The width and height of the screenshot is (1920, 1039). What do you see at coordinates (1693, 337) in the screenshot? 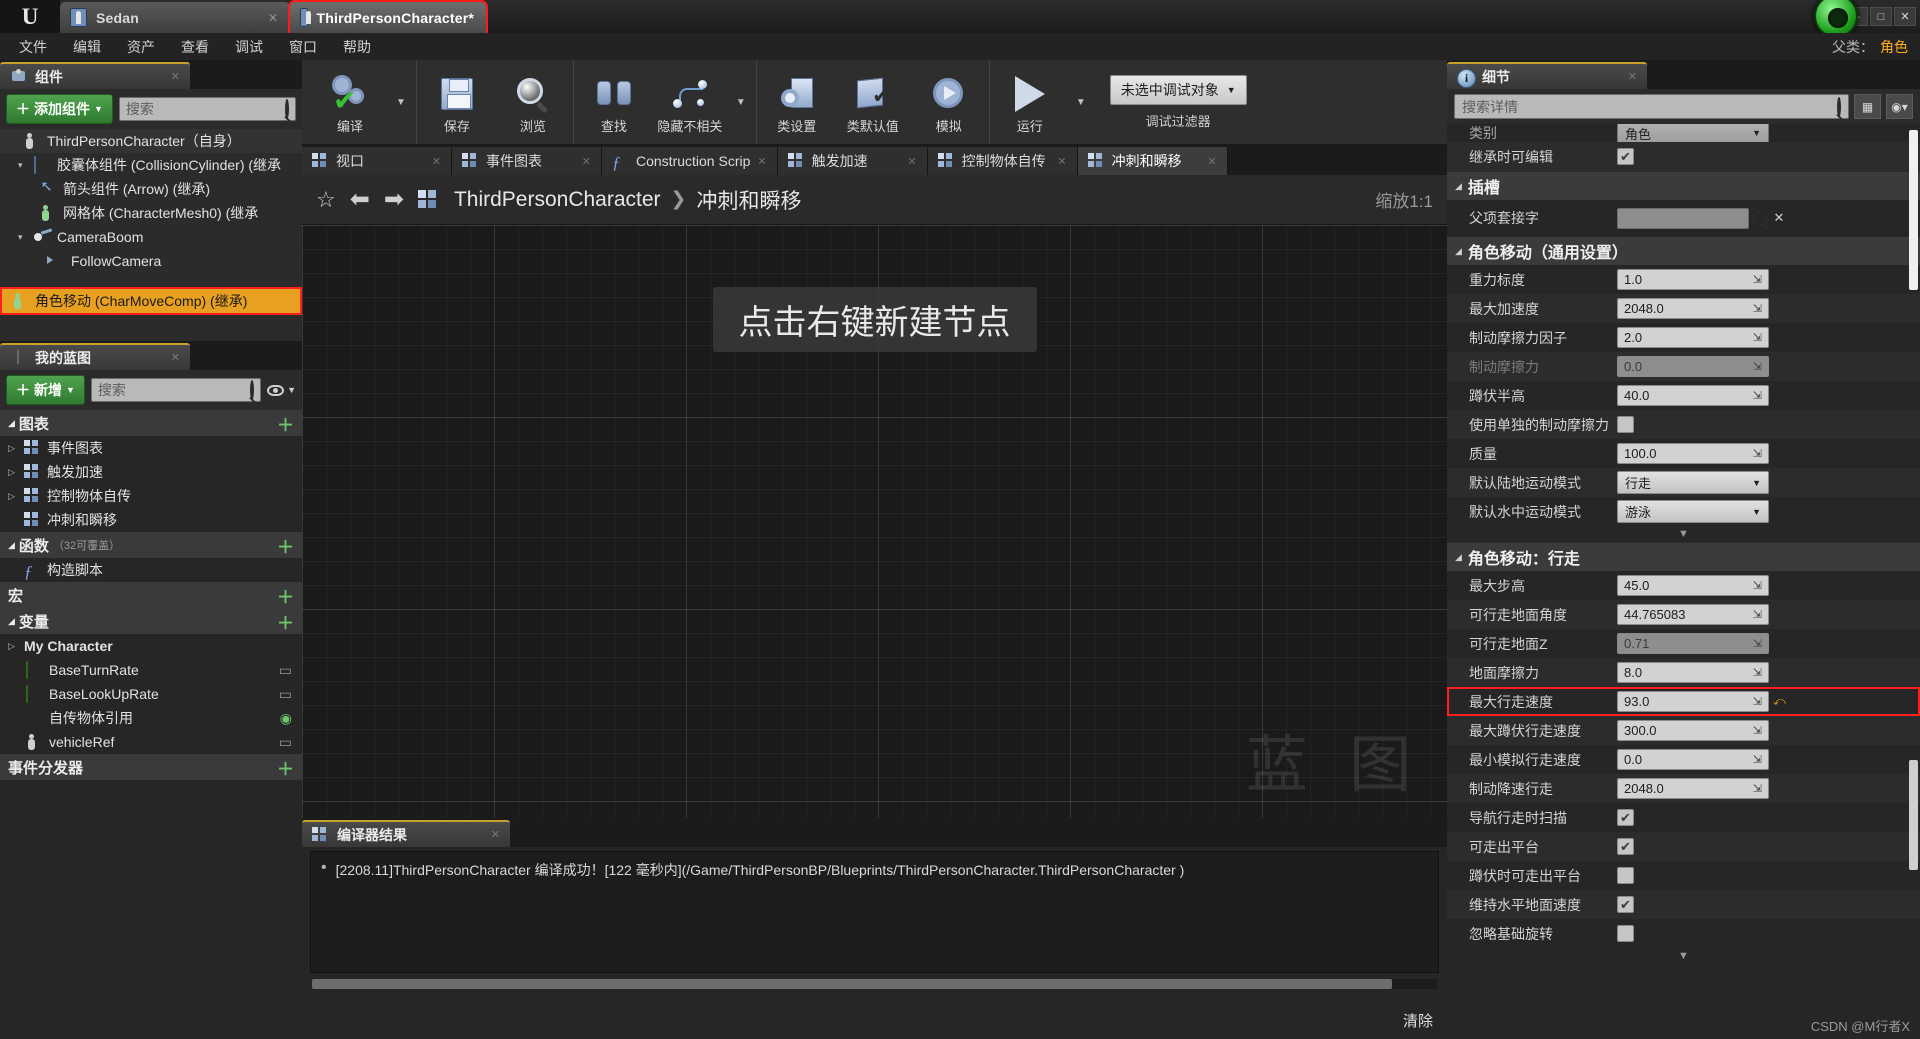
I see `number-input: 2.0 ⇲` at bounding box center [1693, 337].